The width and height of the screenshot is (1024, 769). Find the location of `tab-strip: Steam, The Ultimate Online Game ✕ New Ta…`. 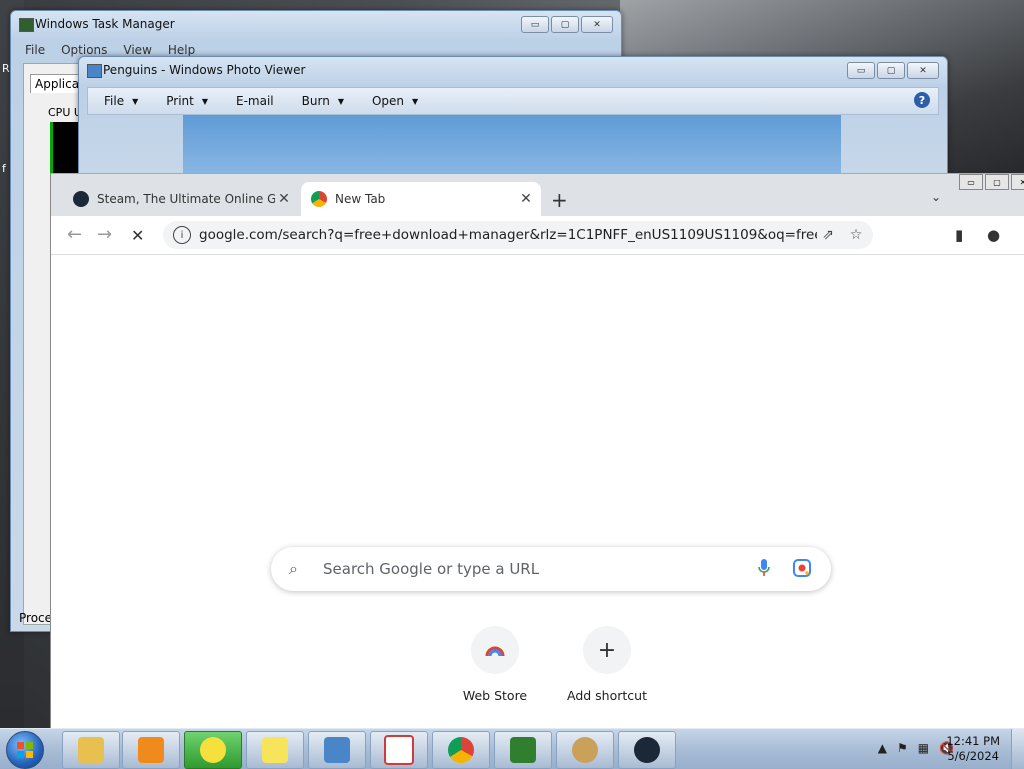

tab-strip: Steam, The Ultimate Online Game ✕ New Ta… is located at coordinates (537, 195).